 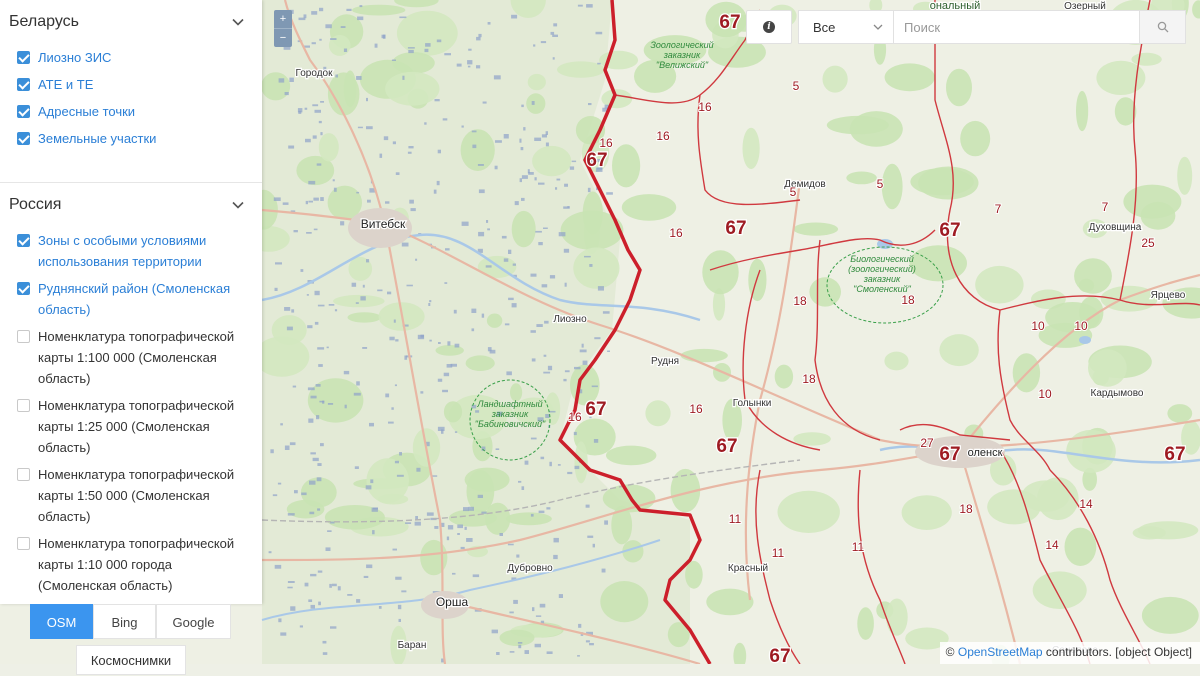 I want to click on basemap-bing-button: Bing, so click(x=124, y=621).